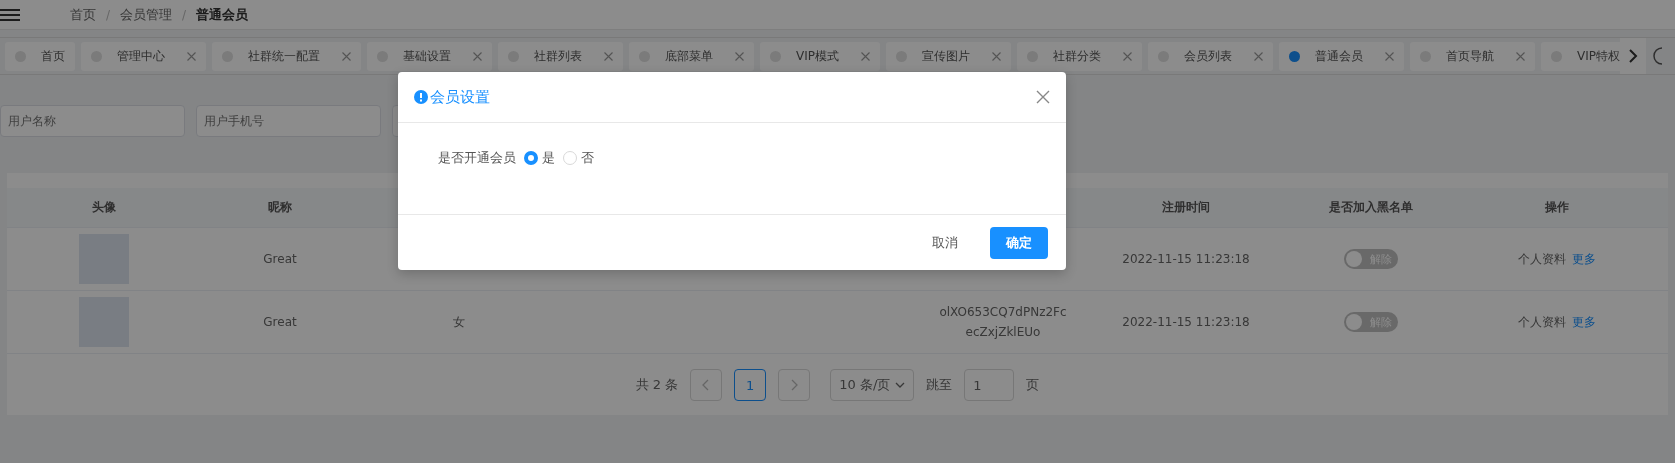 This screenshot has height=463, width=1675. I want to click on page-unit-label: 页, so click(1033, 385).